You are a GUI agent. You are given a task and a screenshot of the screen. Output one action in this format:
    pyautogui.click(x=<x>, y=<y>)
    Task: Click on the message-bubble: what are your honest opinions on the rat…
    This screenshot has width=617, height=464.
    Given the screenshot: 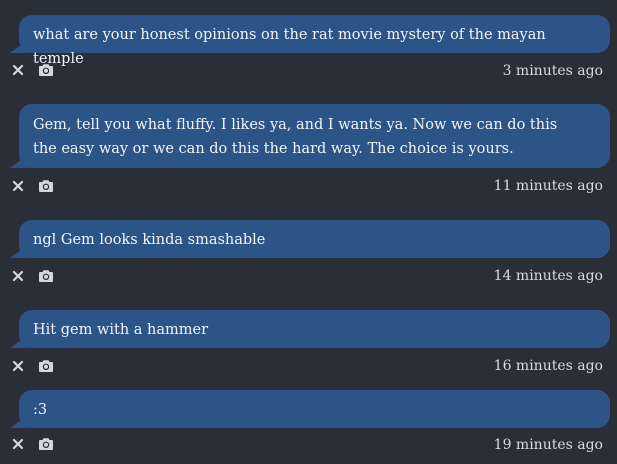 What is the action you would take?
    pyautogui.click(x=310, y=41)
    